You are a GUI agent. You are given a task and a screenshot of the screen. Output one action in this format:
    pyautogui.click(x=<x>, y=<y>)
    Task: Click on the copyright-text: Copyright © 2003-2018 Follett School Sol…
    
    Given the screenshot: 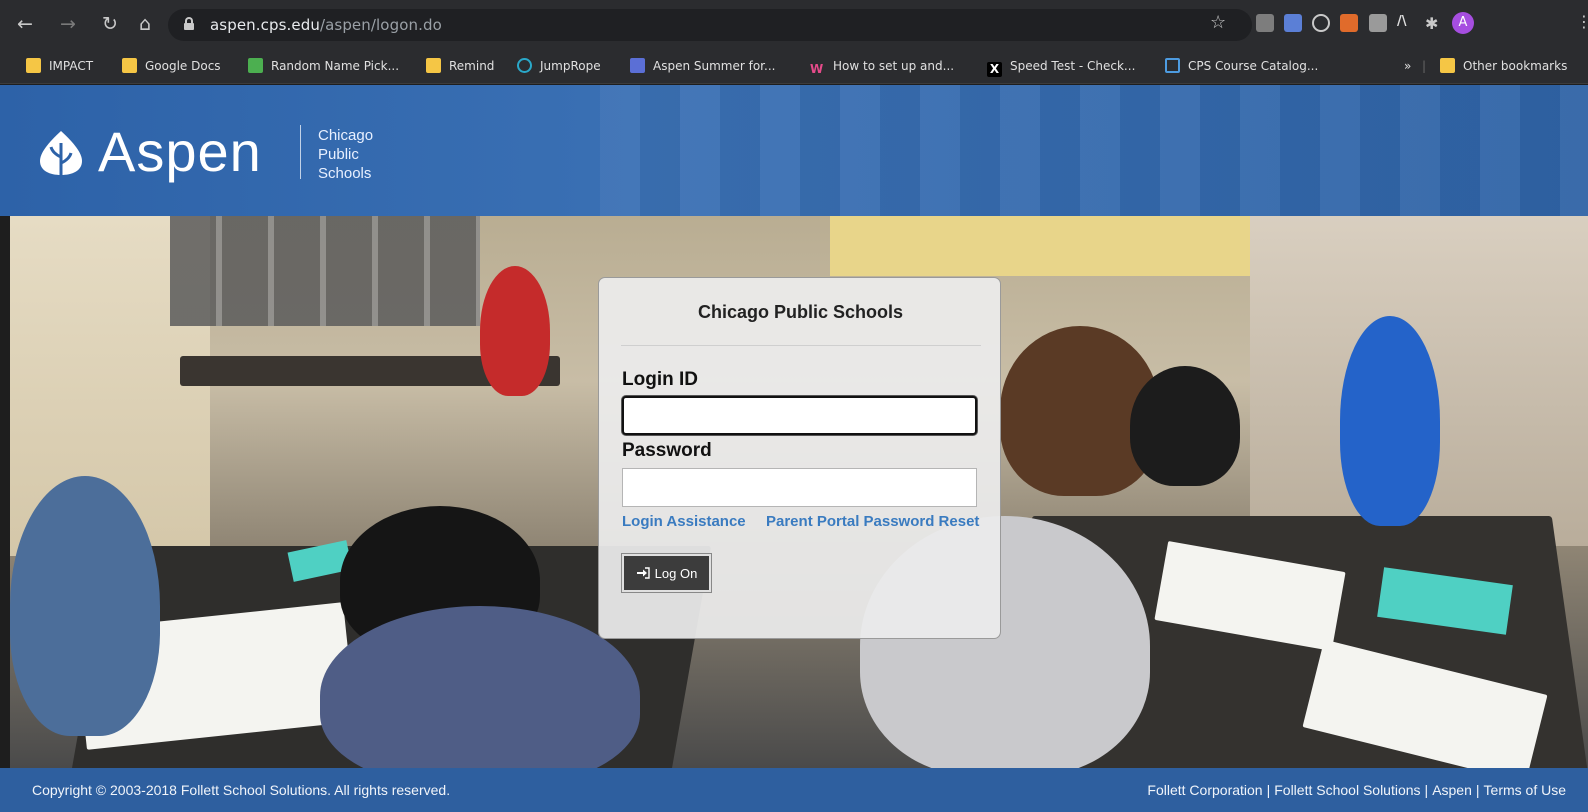 What is the action you would take?
    pyautogui.click(x=241, y=790)
    